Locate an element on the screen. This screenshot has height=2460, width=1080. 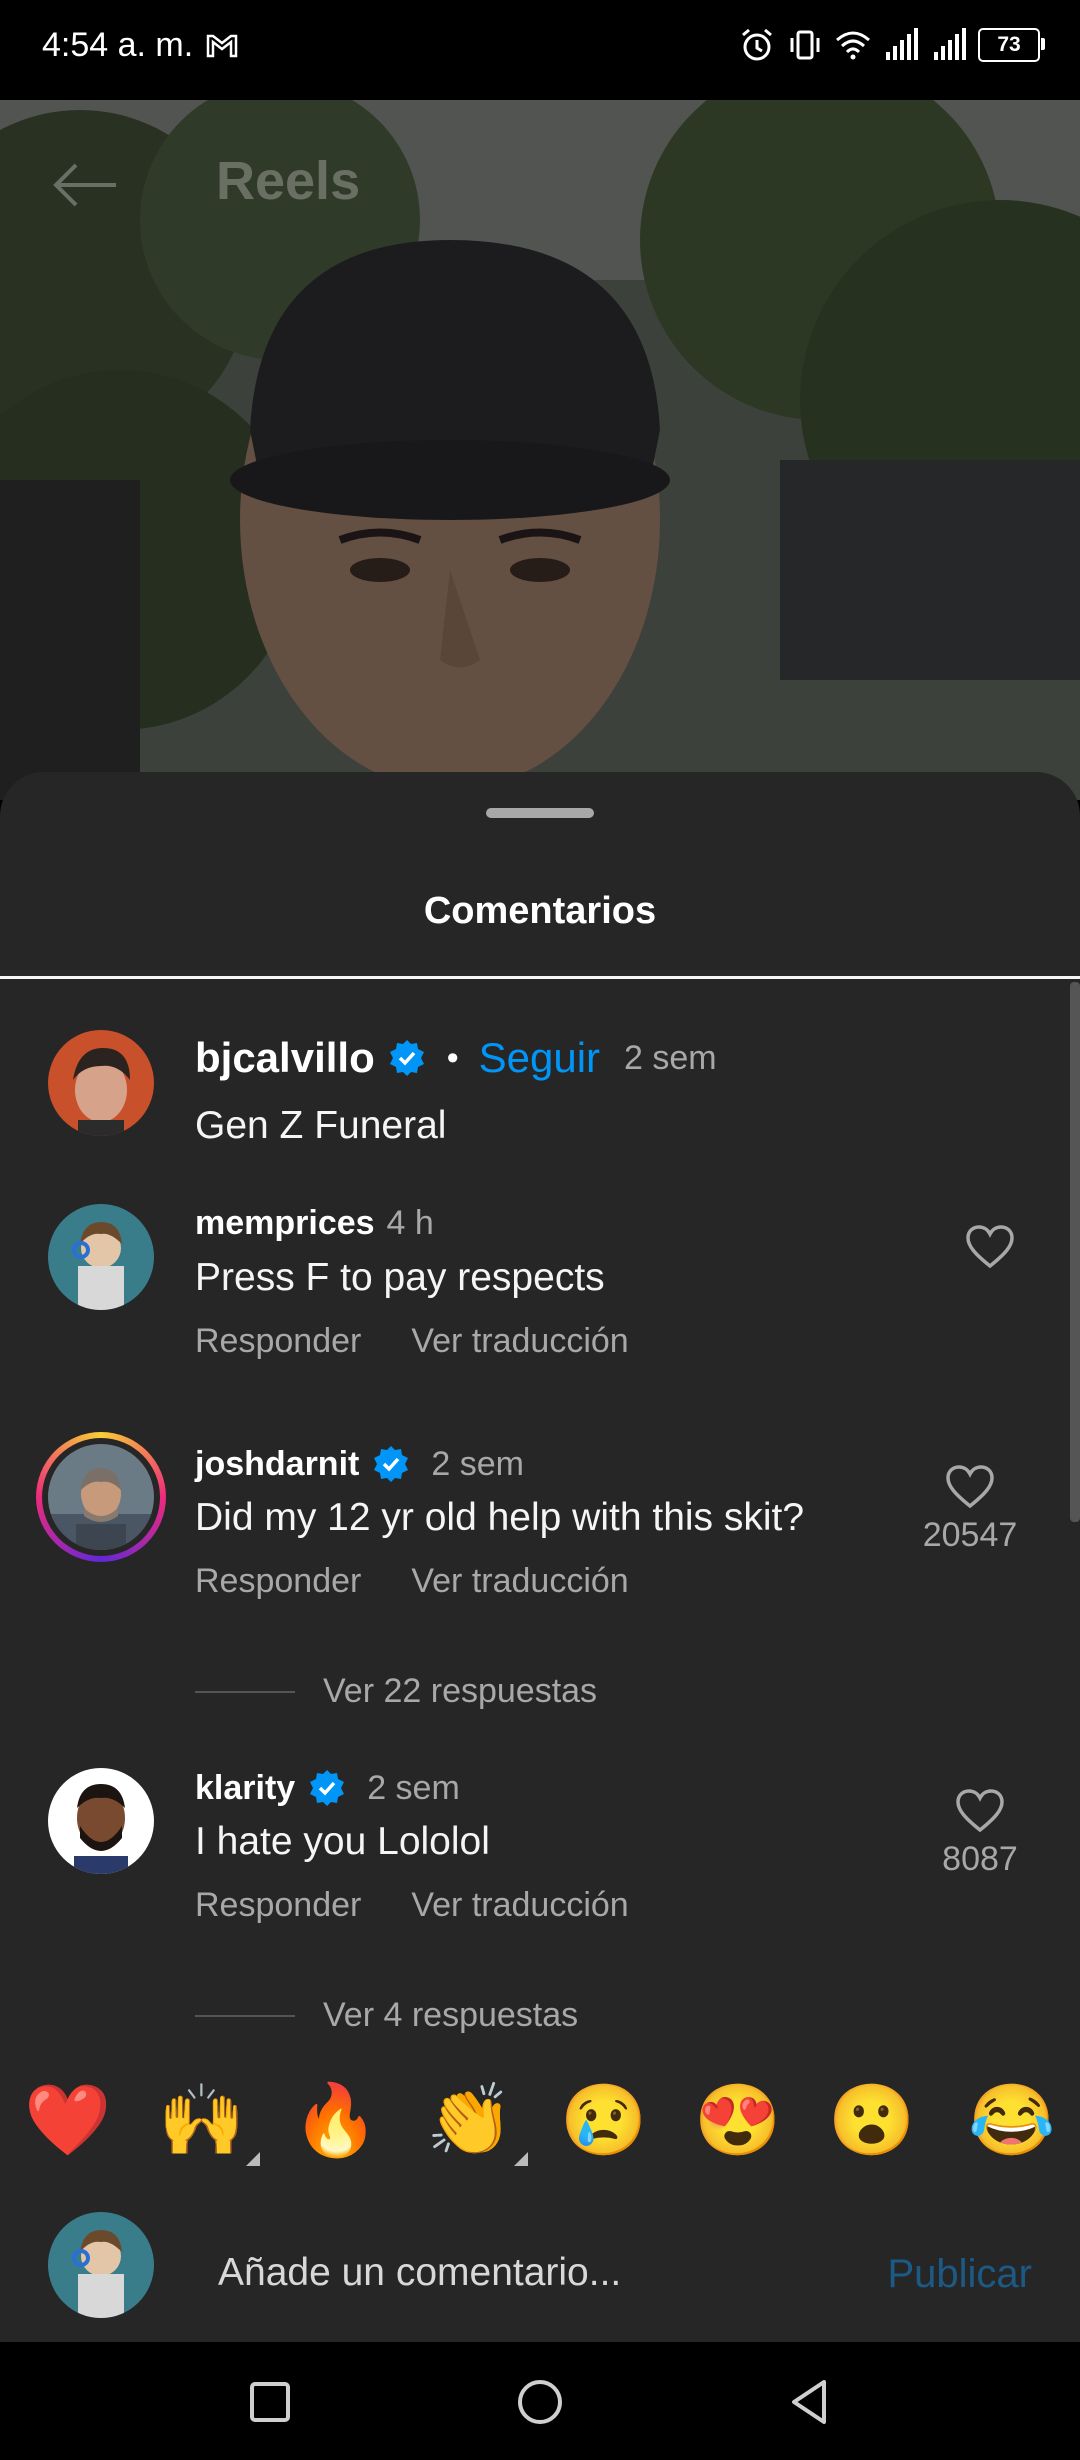
like-count: 8087 is located at coordinates (980, 1859).